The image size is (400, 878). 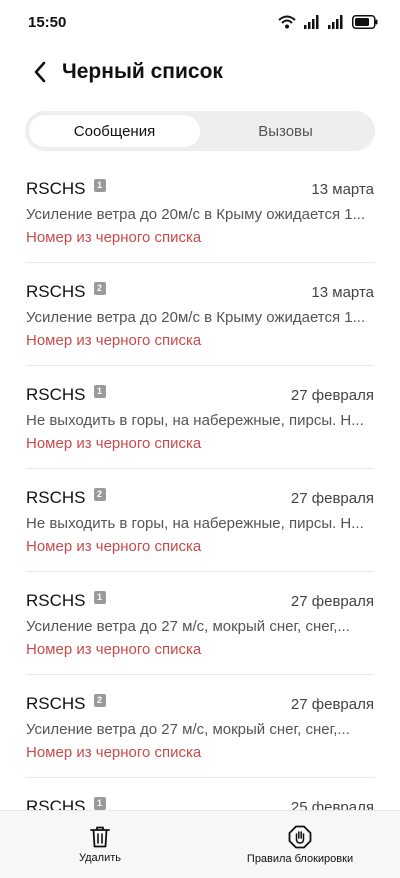 What do you see at coordinates (287, 22) in the screenshot?
I see `wifi-icon` at bounding box center [287, 22].